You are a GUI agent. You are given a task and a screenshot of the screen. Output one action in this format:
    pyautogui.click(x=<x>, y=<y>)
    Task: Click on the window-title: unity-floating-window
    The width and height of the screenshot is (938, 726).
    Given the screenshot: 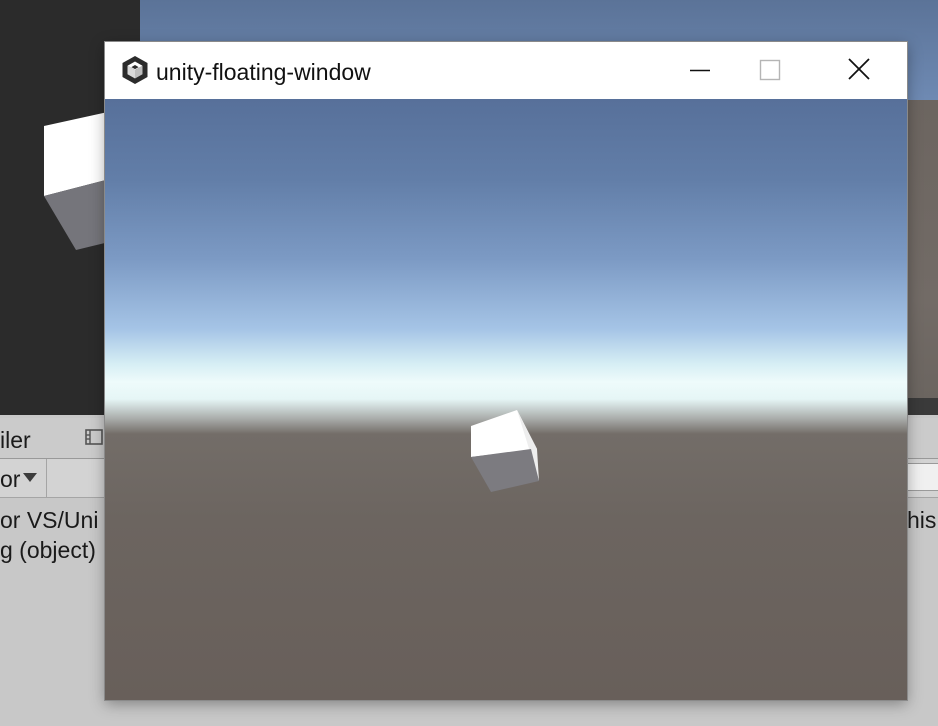 What is the action you would take?
    pyautogui.click(x=263, y=72)
    